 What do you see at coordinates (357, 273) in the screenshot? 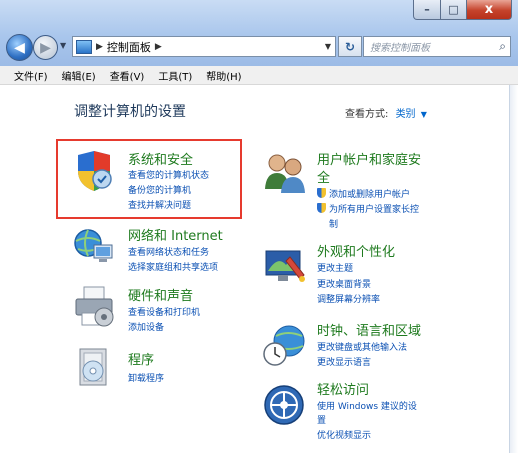
I see `category-appearance: 外观和个性化 更改主题 更改桌面背景 调整屏幕分辨率` at bounding box center [357, 273].